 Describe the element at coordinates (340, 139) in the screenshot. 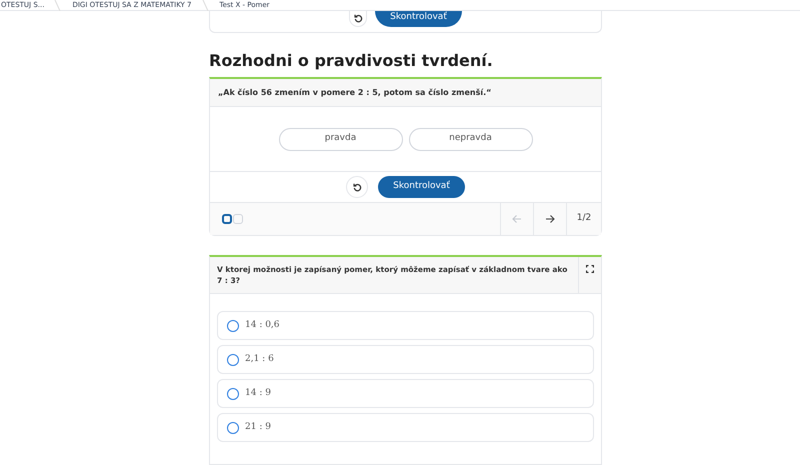

I see `answer-option: pravda` at that location.